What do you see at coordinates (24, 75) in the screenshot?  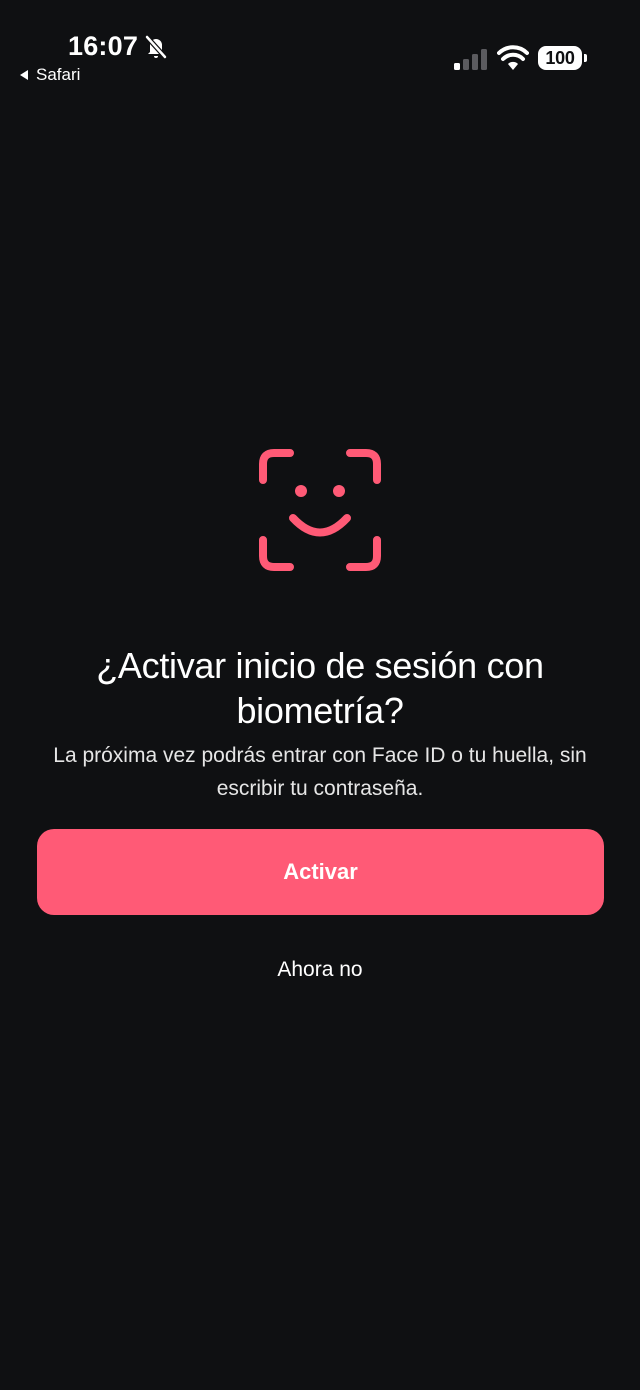 I see `back-arrow-icon` at bounding box center [24, 75].